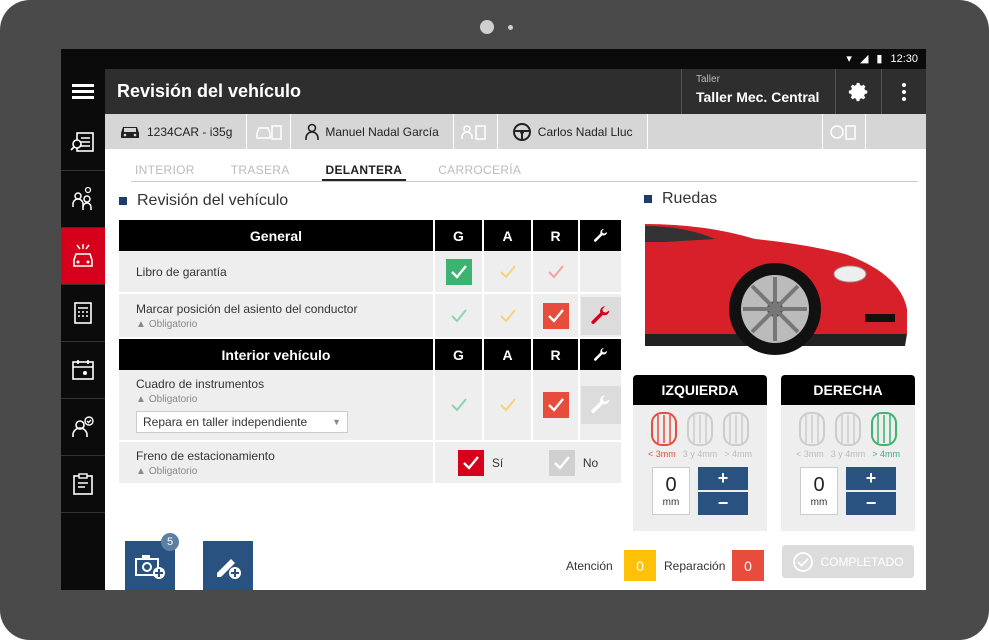  Describe the element at coordinates (83, 91) in the screenshot. I see `hamburger-menu-icon` at that location.